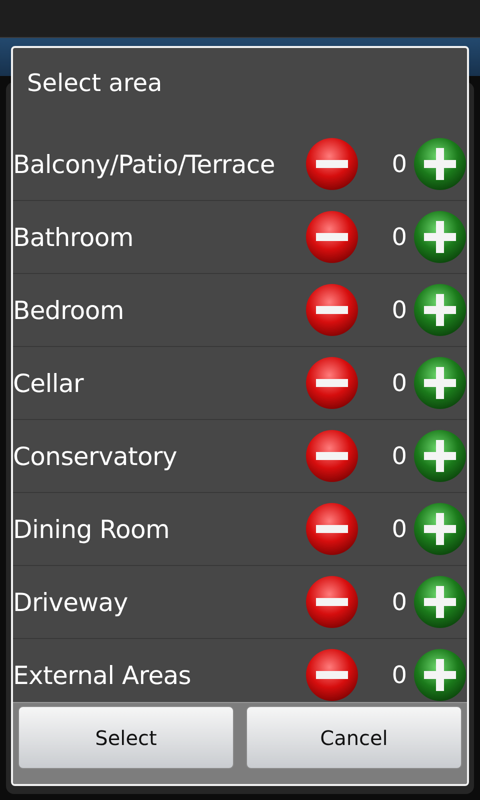  I want to click on area-name: Conservatory, so click(95, 456).